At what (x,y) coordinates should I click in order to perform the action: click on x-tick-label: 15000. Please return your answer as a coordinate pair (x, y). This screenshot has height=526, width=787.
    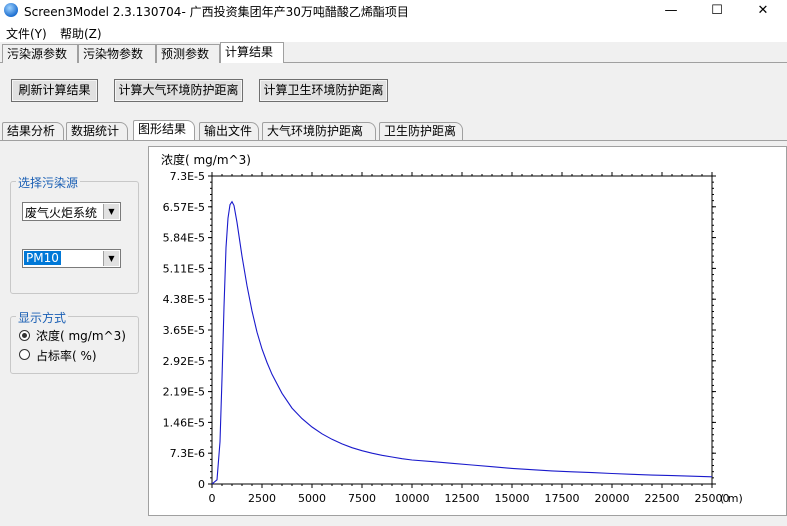
    Looking at the image, I should click on (512, 498).